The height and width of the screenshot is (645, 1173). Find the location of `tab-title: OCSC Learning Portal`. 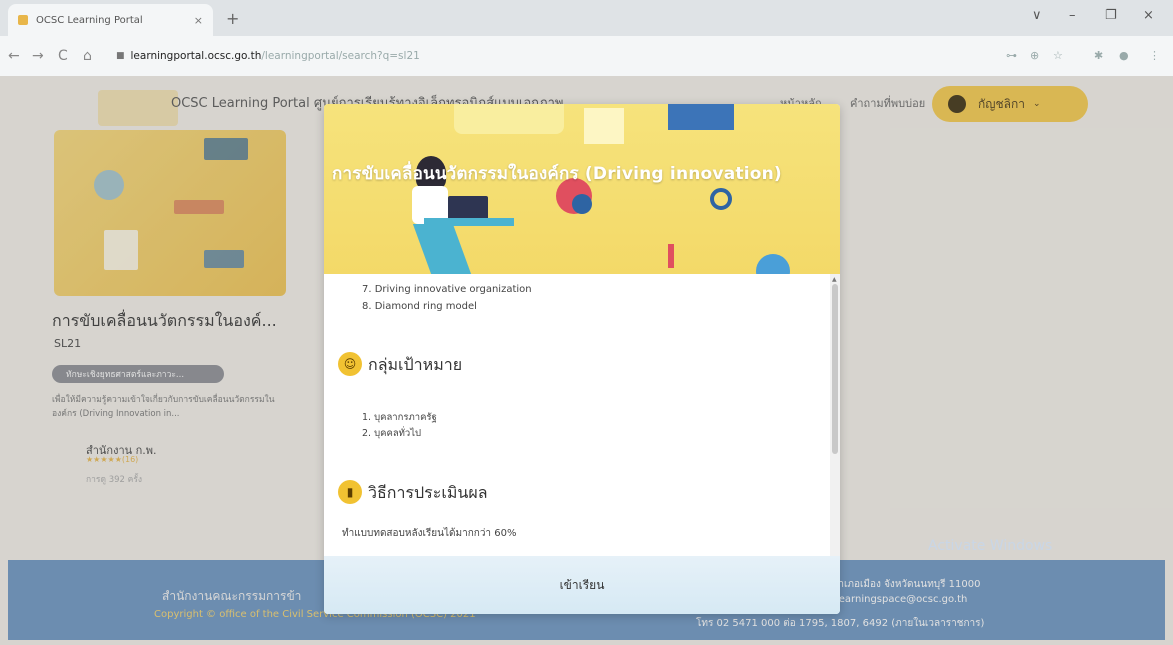

tab-title: OCSC Learning Portal is located at coordinates (89, 20).